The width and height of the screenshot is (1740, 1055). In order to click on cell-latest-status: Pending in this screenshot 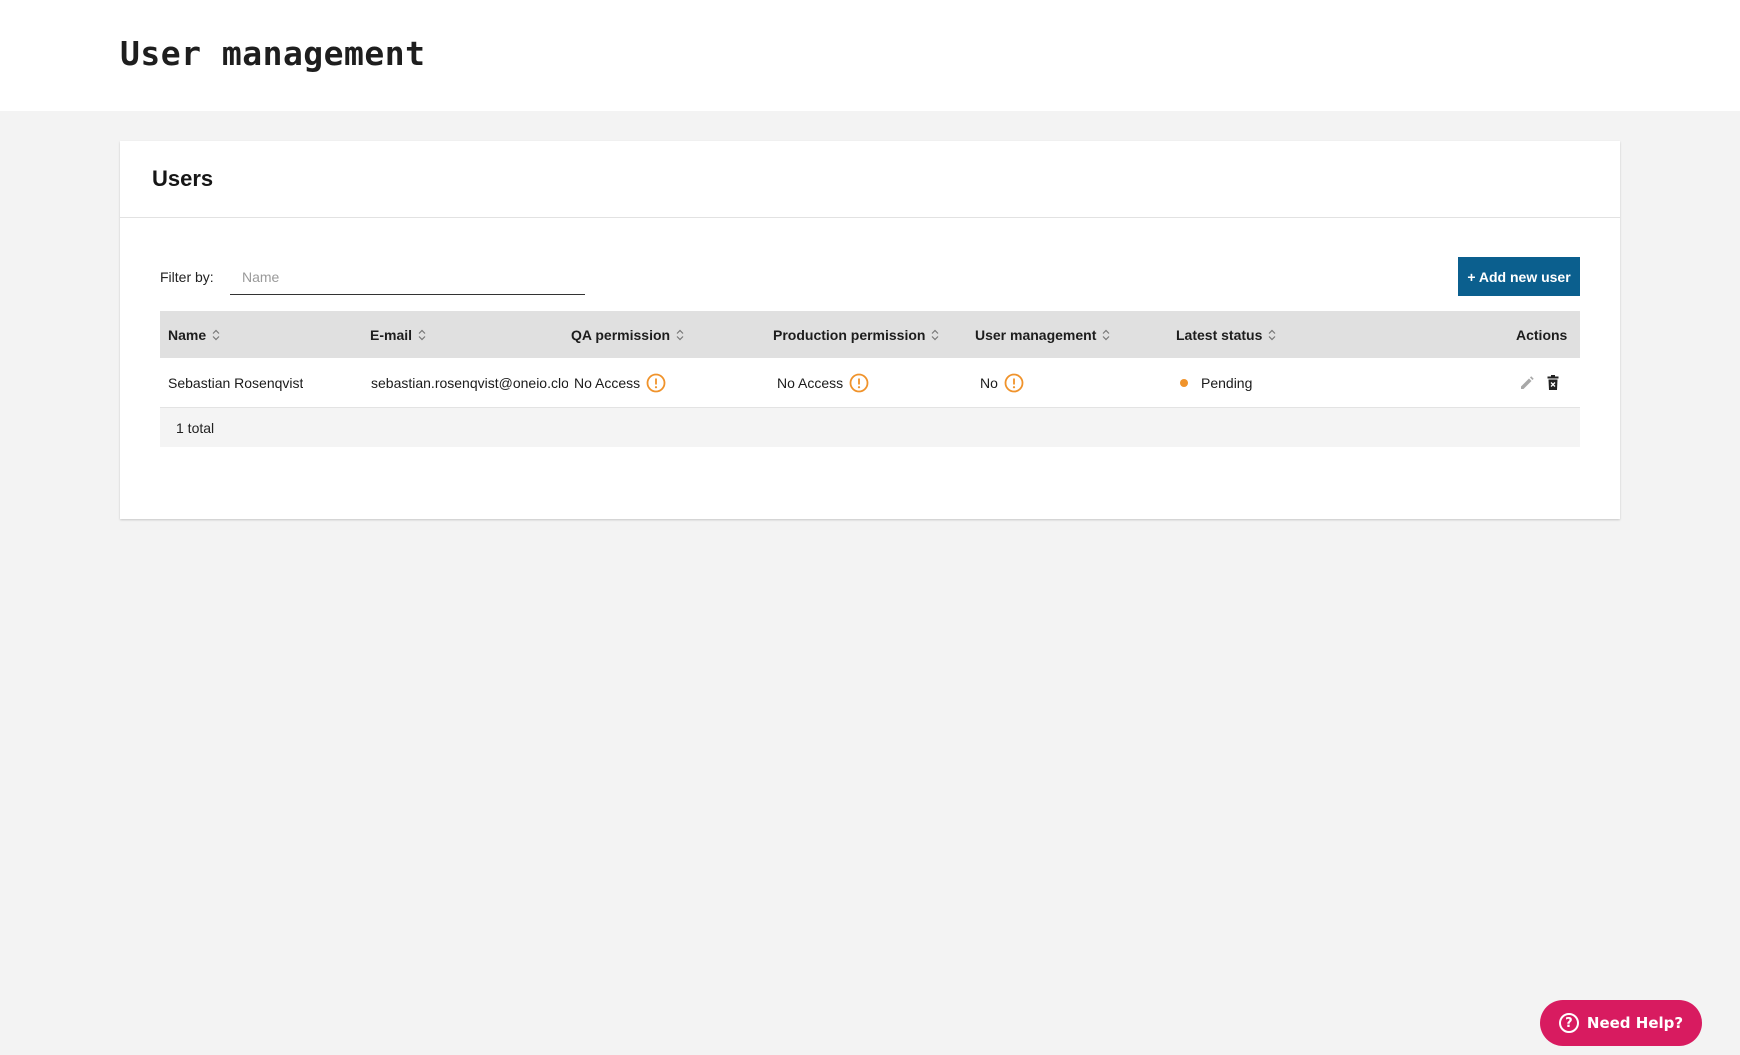, I will do `click(1216, 383)`.